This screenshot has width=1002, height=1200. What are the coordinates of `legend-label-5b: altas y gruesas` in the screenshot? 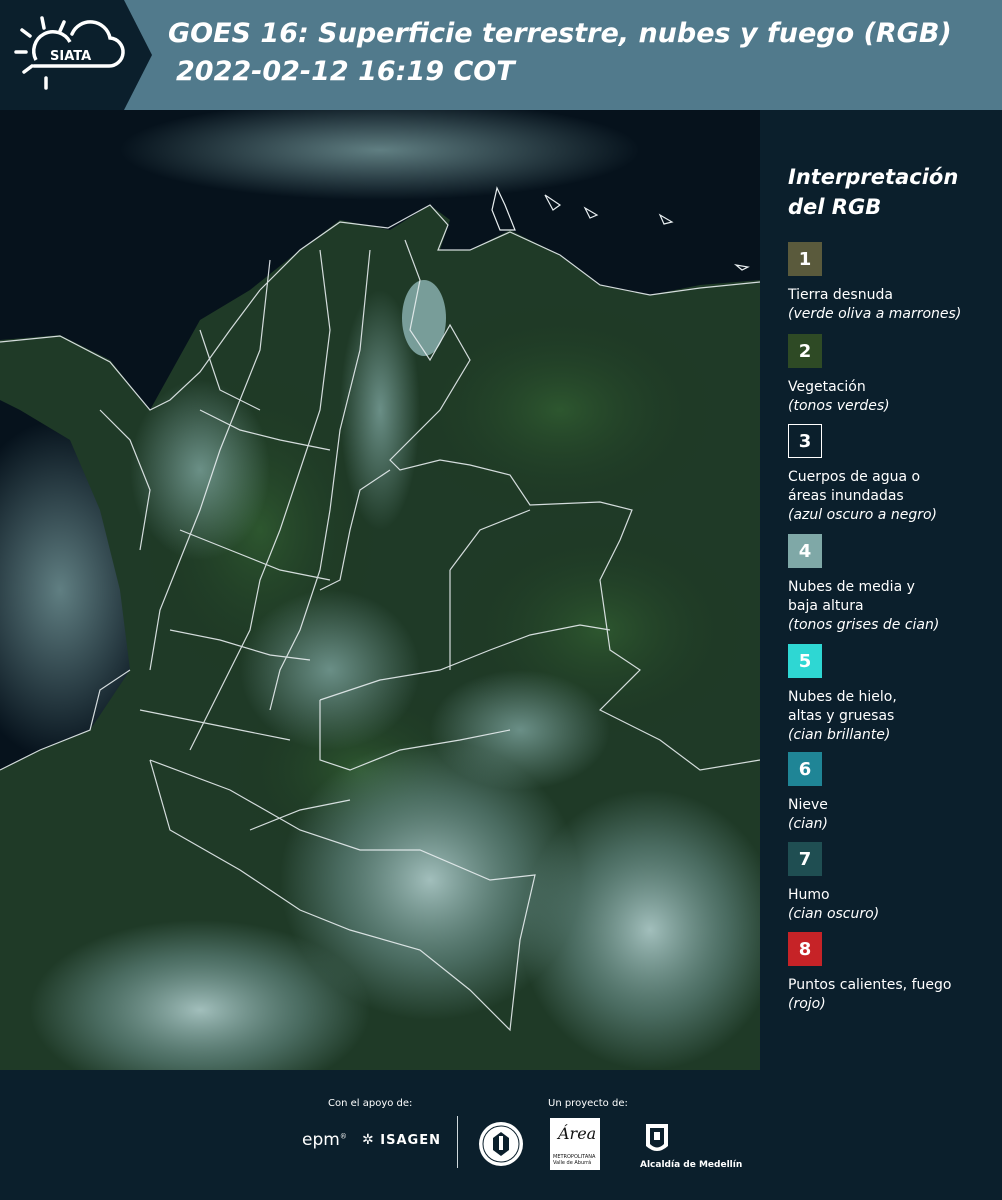 It's located at (841, 716).